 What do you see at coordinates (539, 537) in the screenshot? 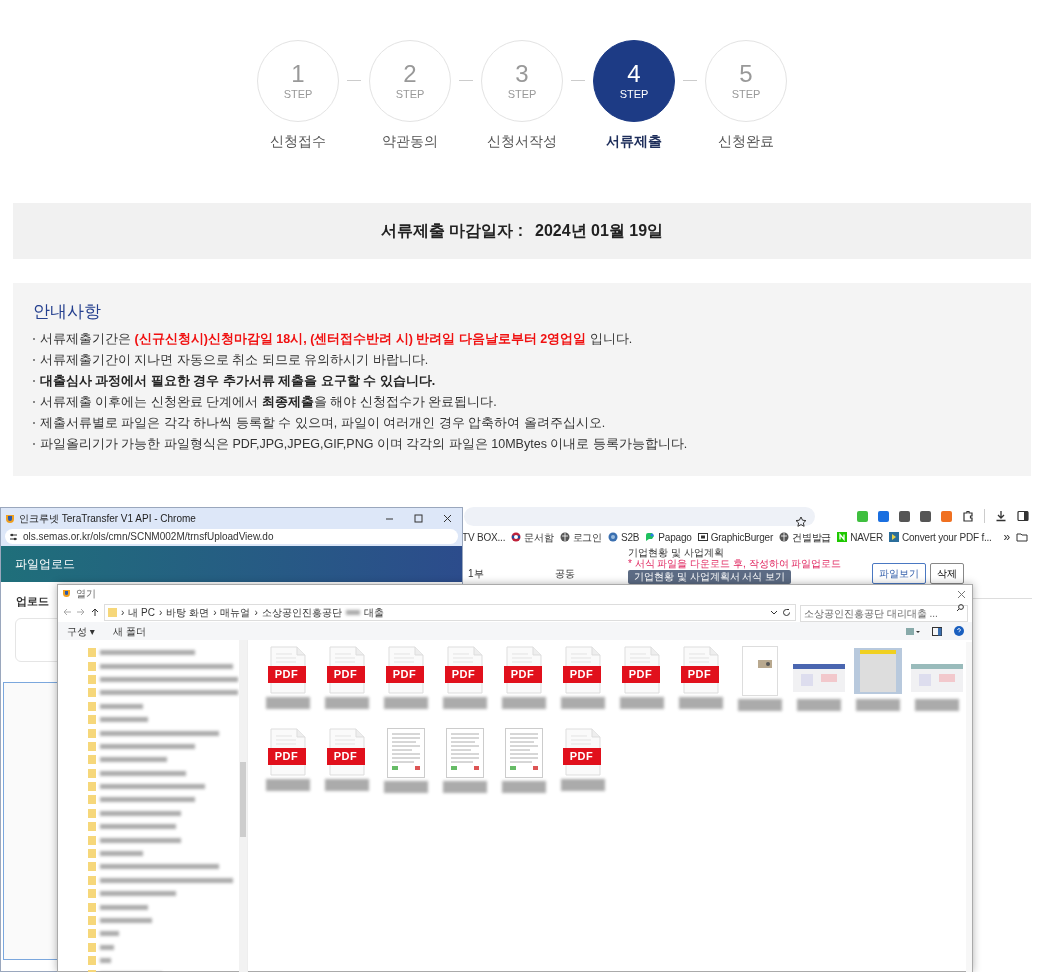
I see `bookmark-link: 문서함` at bounding box center [539, 537].